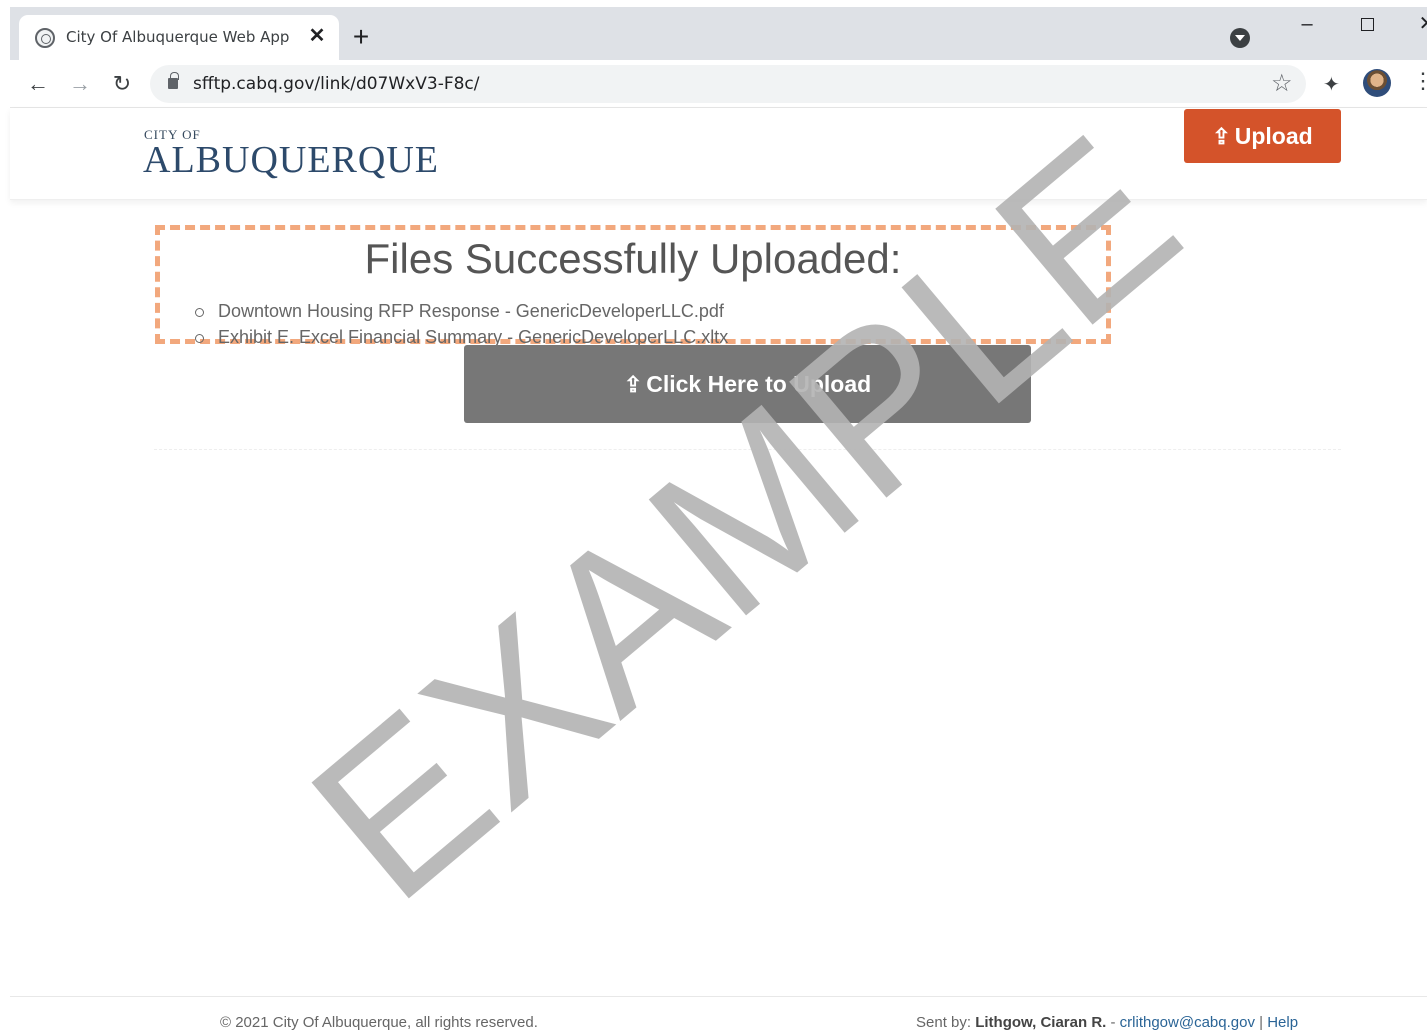  What do you see at coordinates (1414, 25) in the screenshot?
I see `window-close-button: ✕` at bounding box center [1414, 25].